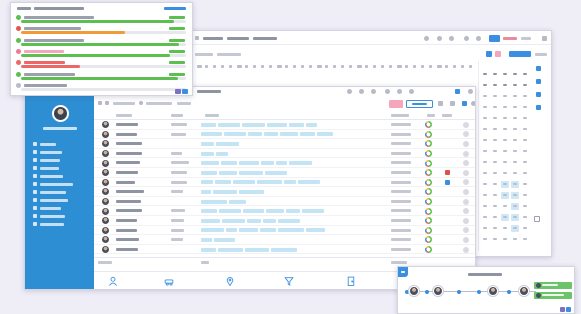  What do you see at coordinates (289, 281) in the screenshot?
I see `funnel-icon` at bounding box center [289, 281].